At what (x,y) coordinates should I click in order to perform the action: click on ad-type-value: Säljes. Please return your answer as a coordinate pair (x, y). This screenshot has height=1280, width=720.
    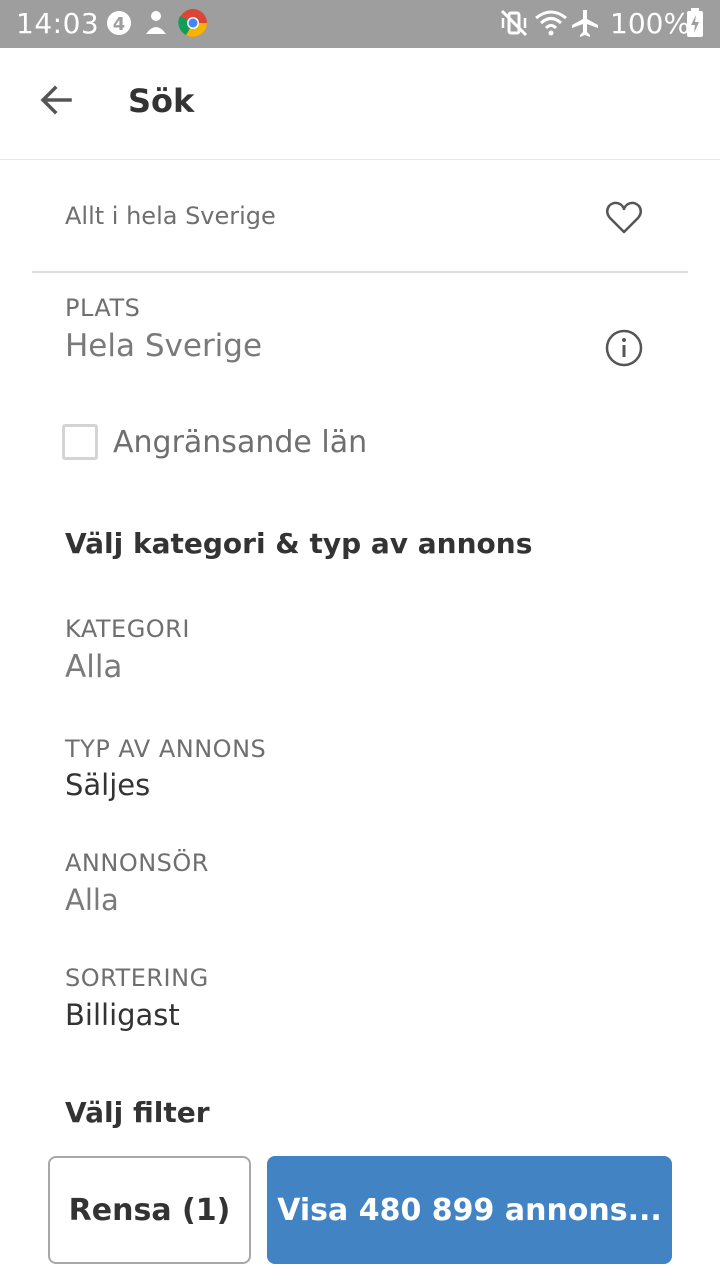
    Looking at the image, I should click on (108, 785).